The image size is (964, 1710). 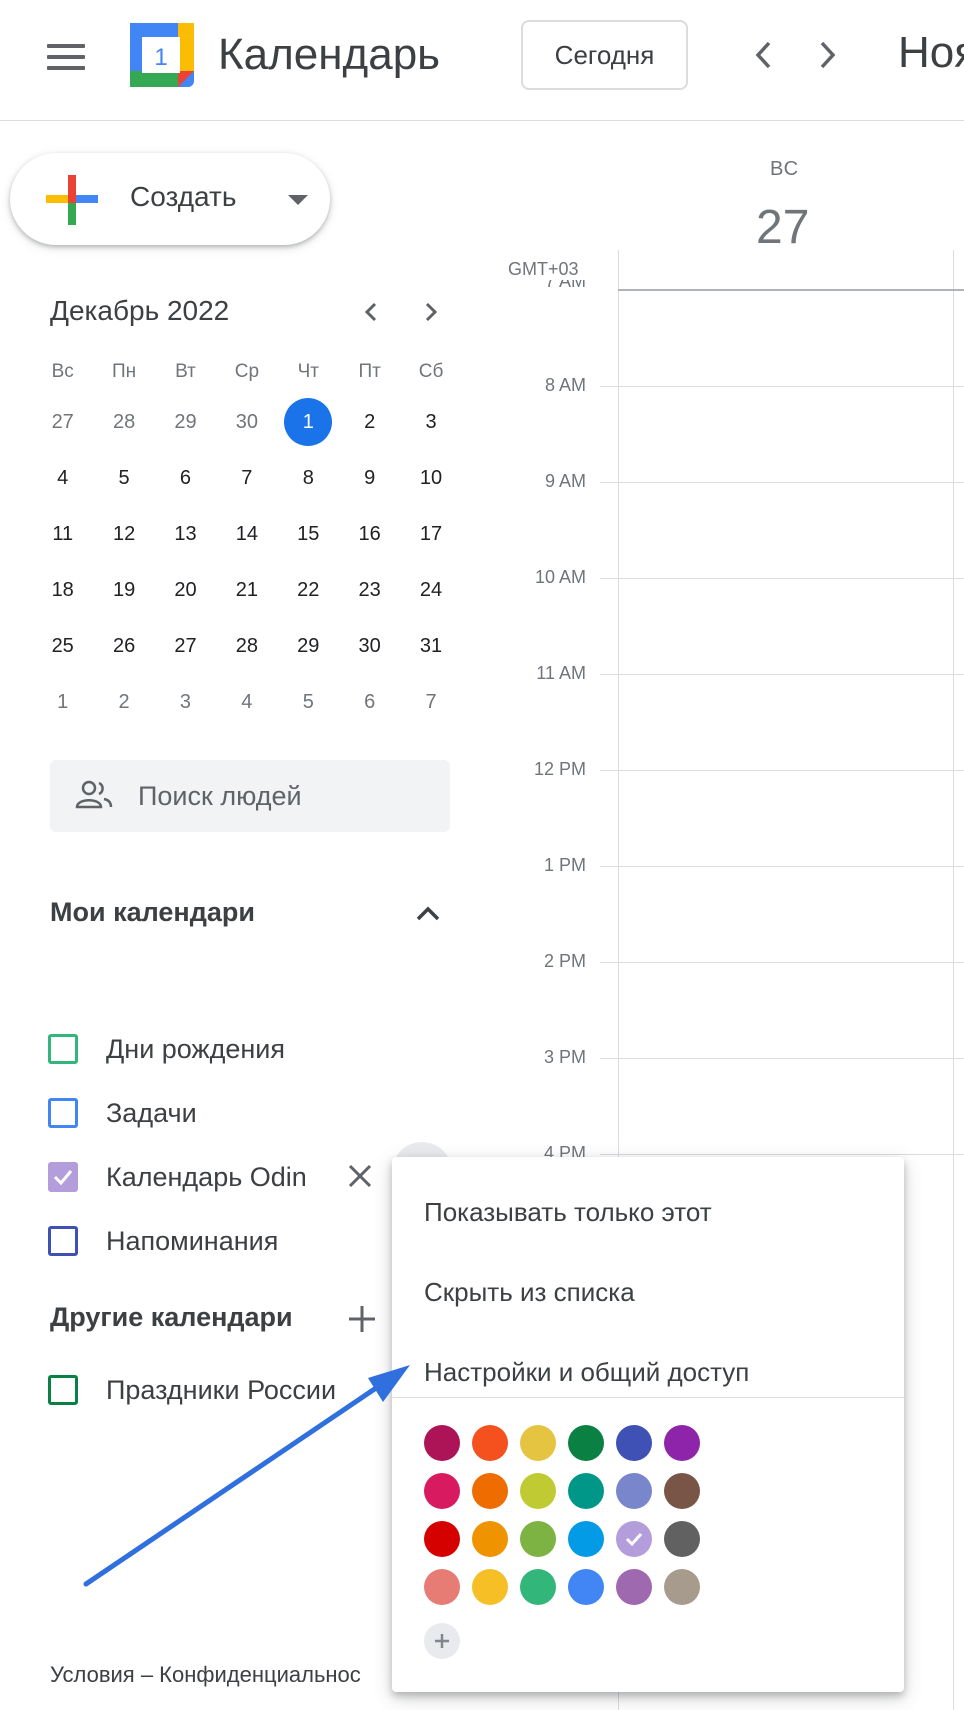 What do you see at coordinates (205, 1675) in the screenshot?
I see `footer-links: Условия – Конфиденциальнос` at bounding box center [205, 1675].